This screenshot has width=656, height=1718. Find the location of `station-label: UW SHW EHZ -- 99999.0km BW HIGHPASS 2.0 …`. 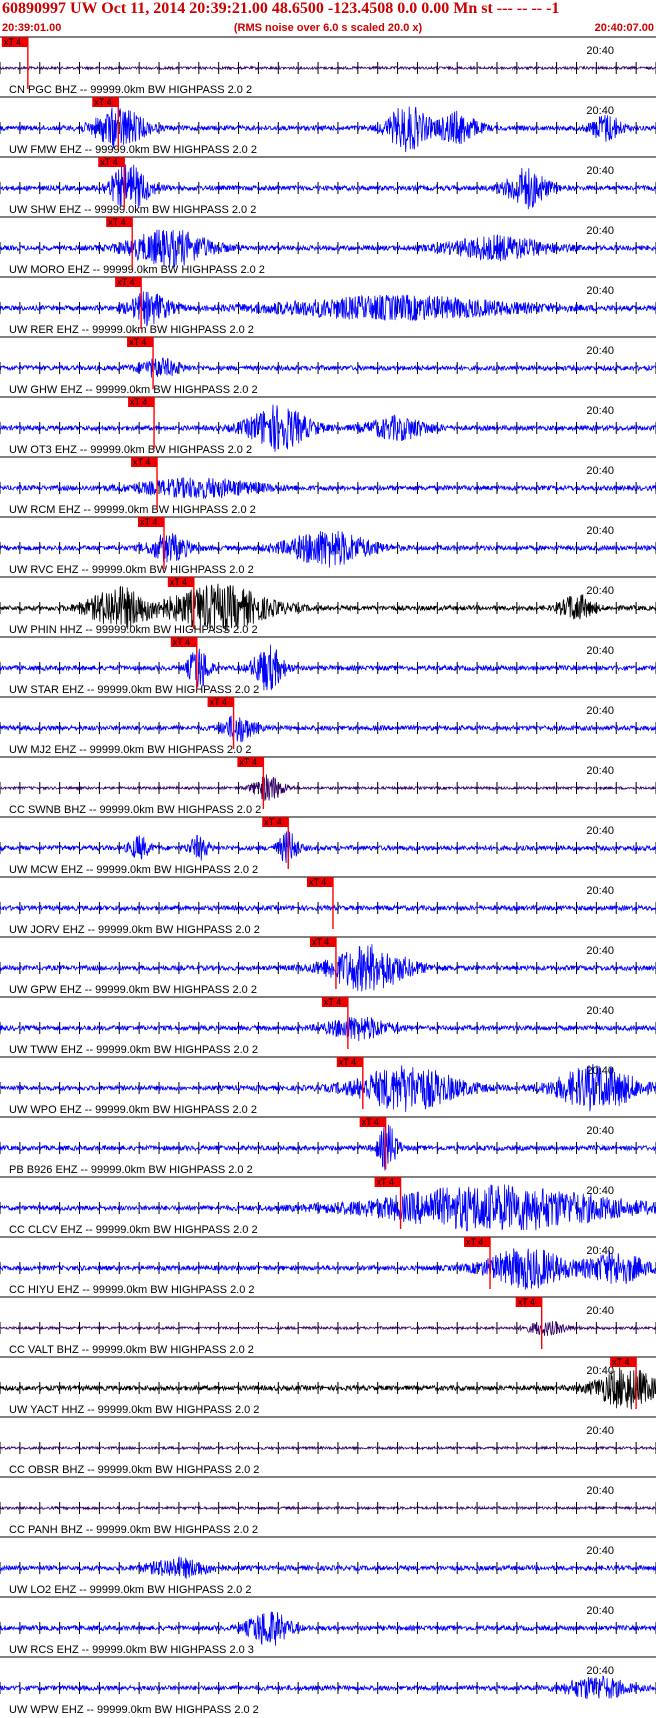

station-label: UW SHW EHZ -- 99999.0km BW HIGHPASS 2.0 … is located at coordinates (132, 210).